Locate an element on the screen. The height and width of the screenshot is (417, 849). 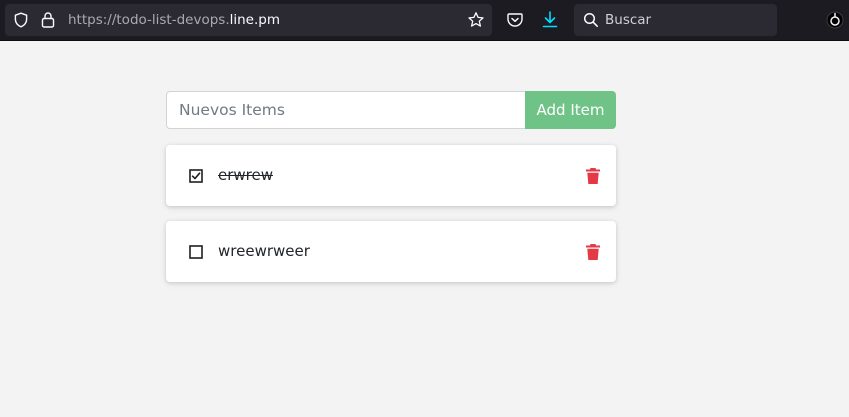
checkbox-checked-icon is located at coordinates (196, 175).